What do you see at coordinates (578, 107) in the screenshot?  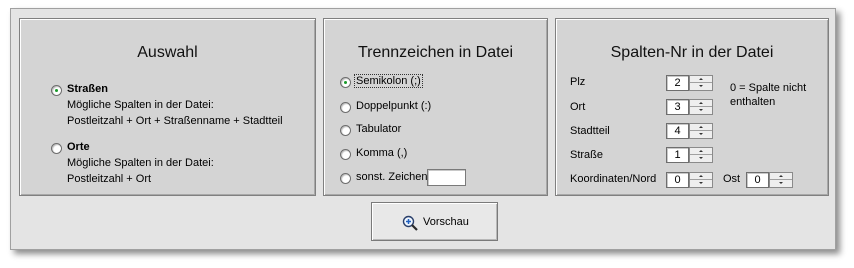 I see `ort-label: Ort` at bounding box center [578, 107].